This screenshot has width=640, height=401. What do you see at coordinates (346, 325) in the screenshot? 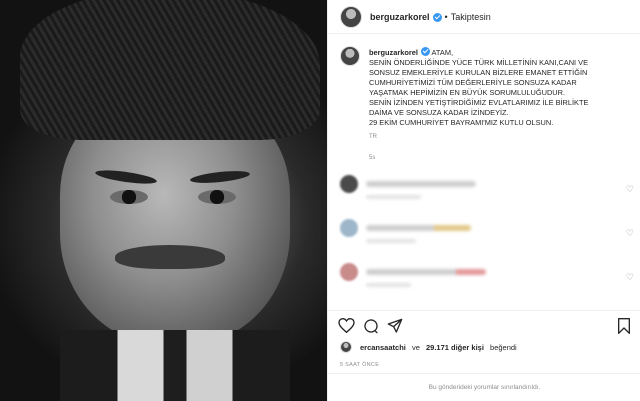
I see `like-heart-icon` at bounding box center [346, 325].